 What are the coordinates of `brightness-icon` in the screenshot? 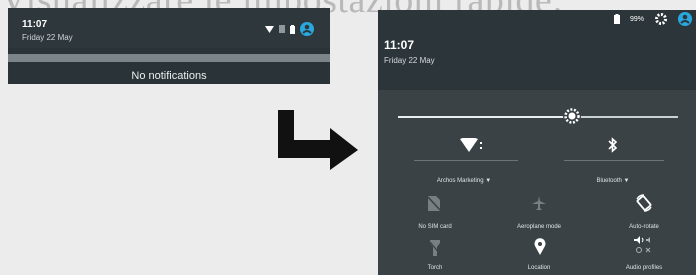 It's located at (572, 116).